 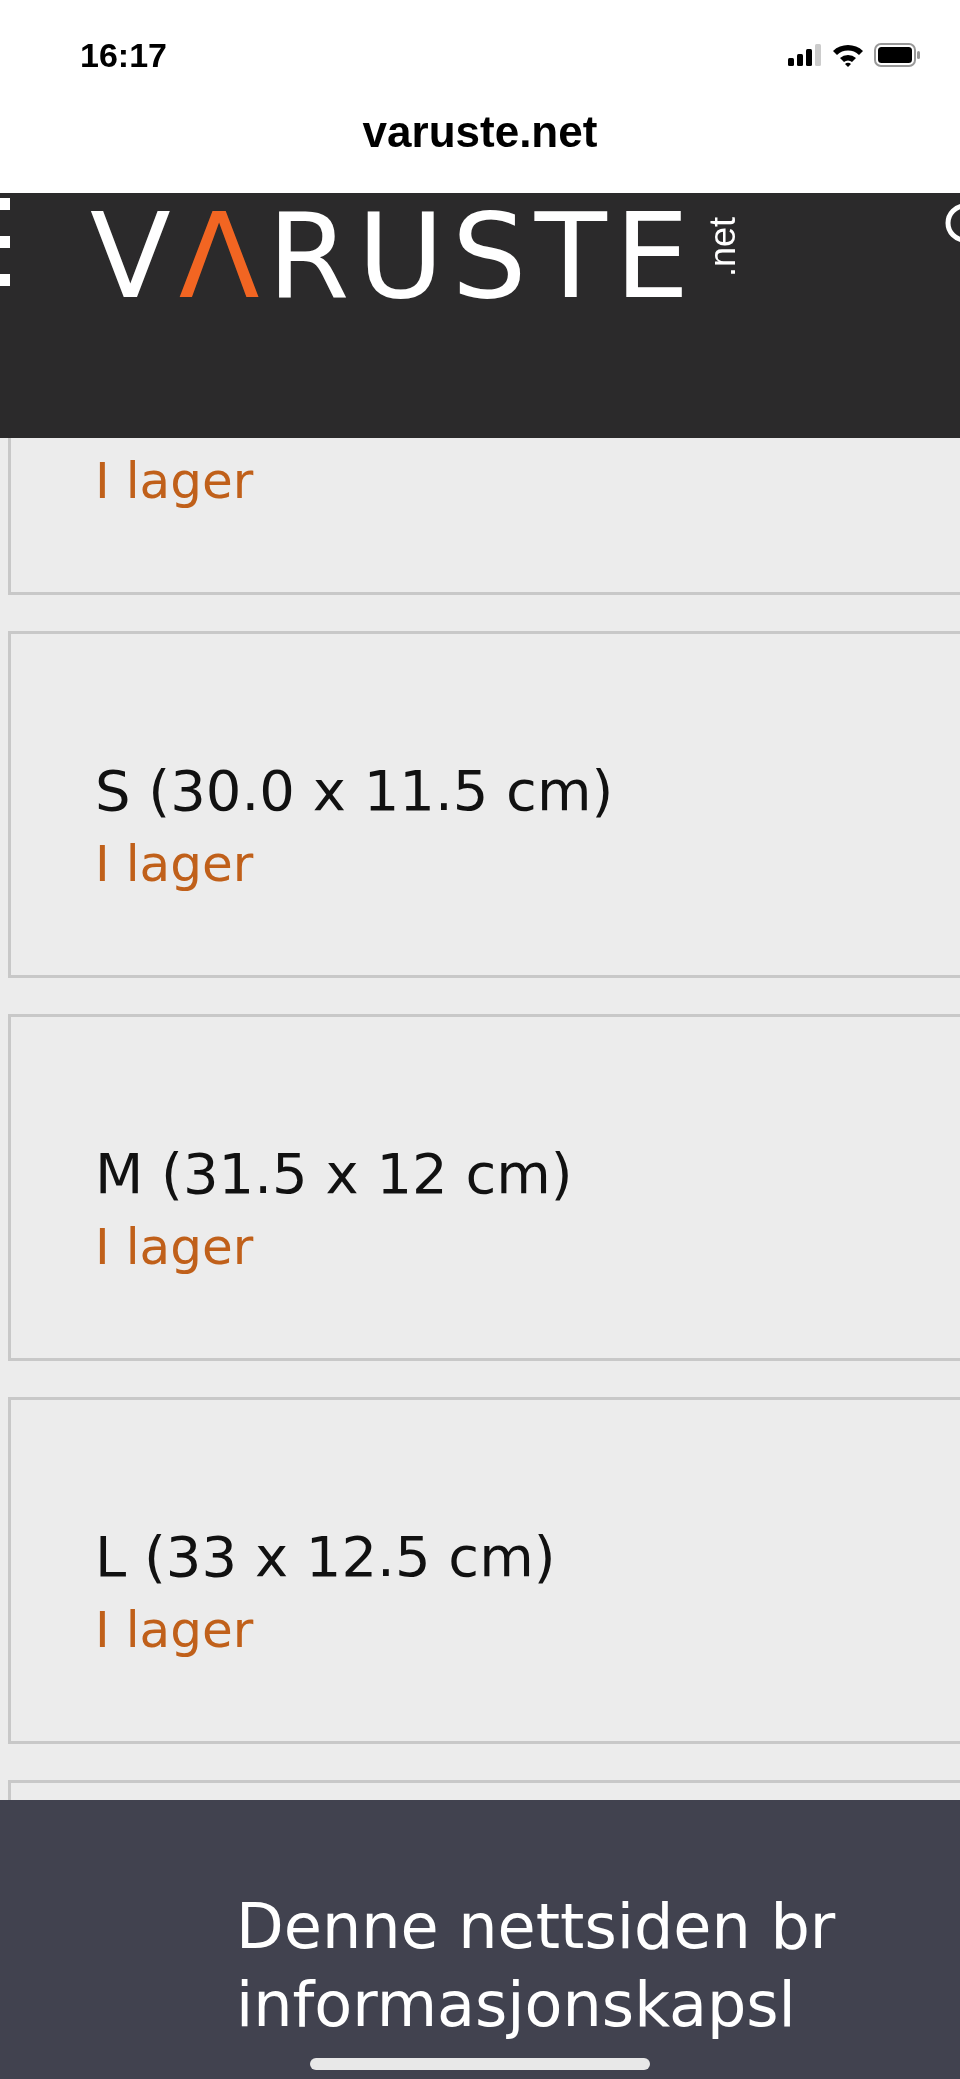 What do you see at coordinates (480, 132) in the screenshot?
I see `address-url: varuste.net` at bounding box center [480, 132].